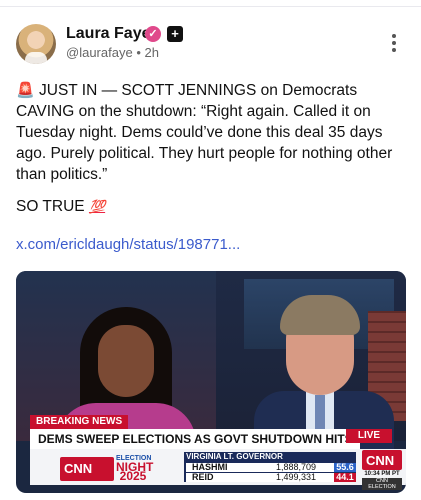 This screenshot has height=500, width=421. Describe the element at coordinates (210, 6) in the screenshot. I see `top-divider` at that location.